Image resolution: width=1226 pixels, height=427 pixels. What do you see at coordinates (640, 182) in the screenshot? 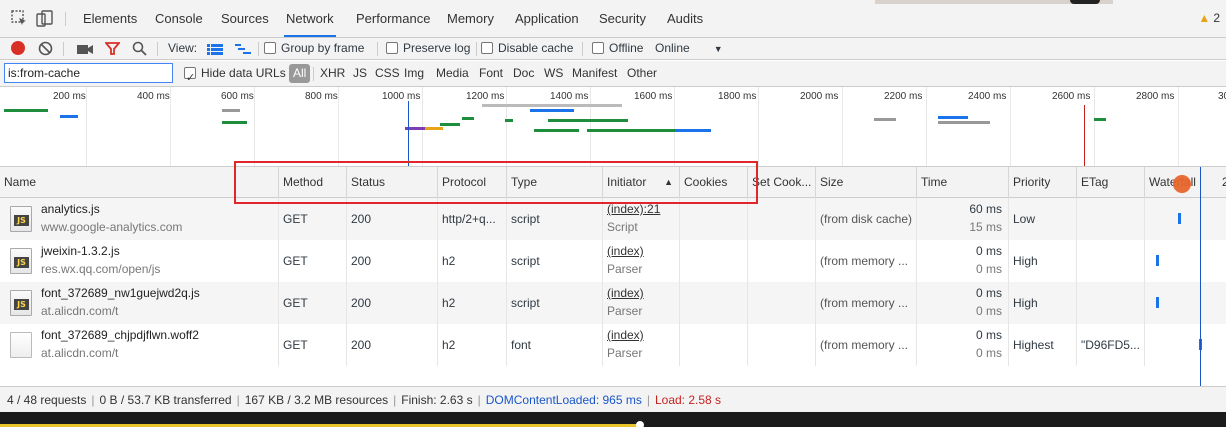
I see `column-header-initiator: Initiator ▲` at bounding box center [640, 182].